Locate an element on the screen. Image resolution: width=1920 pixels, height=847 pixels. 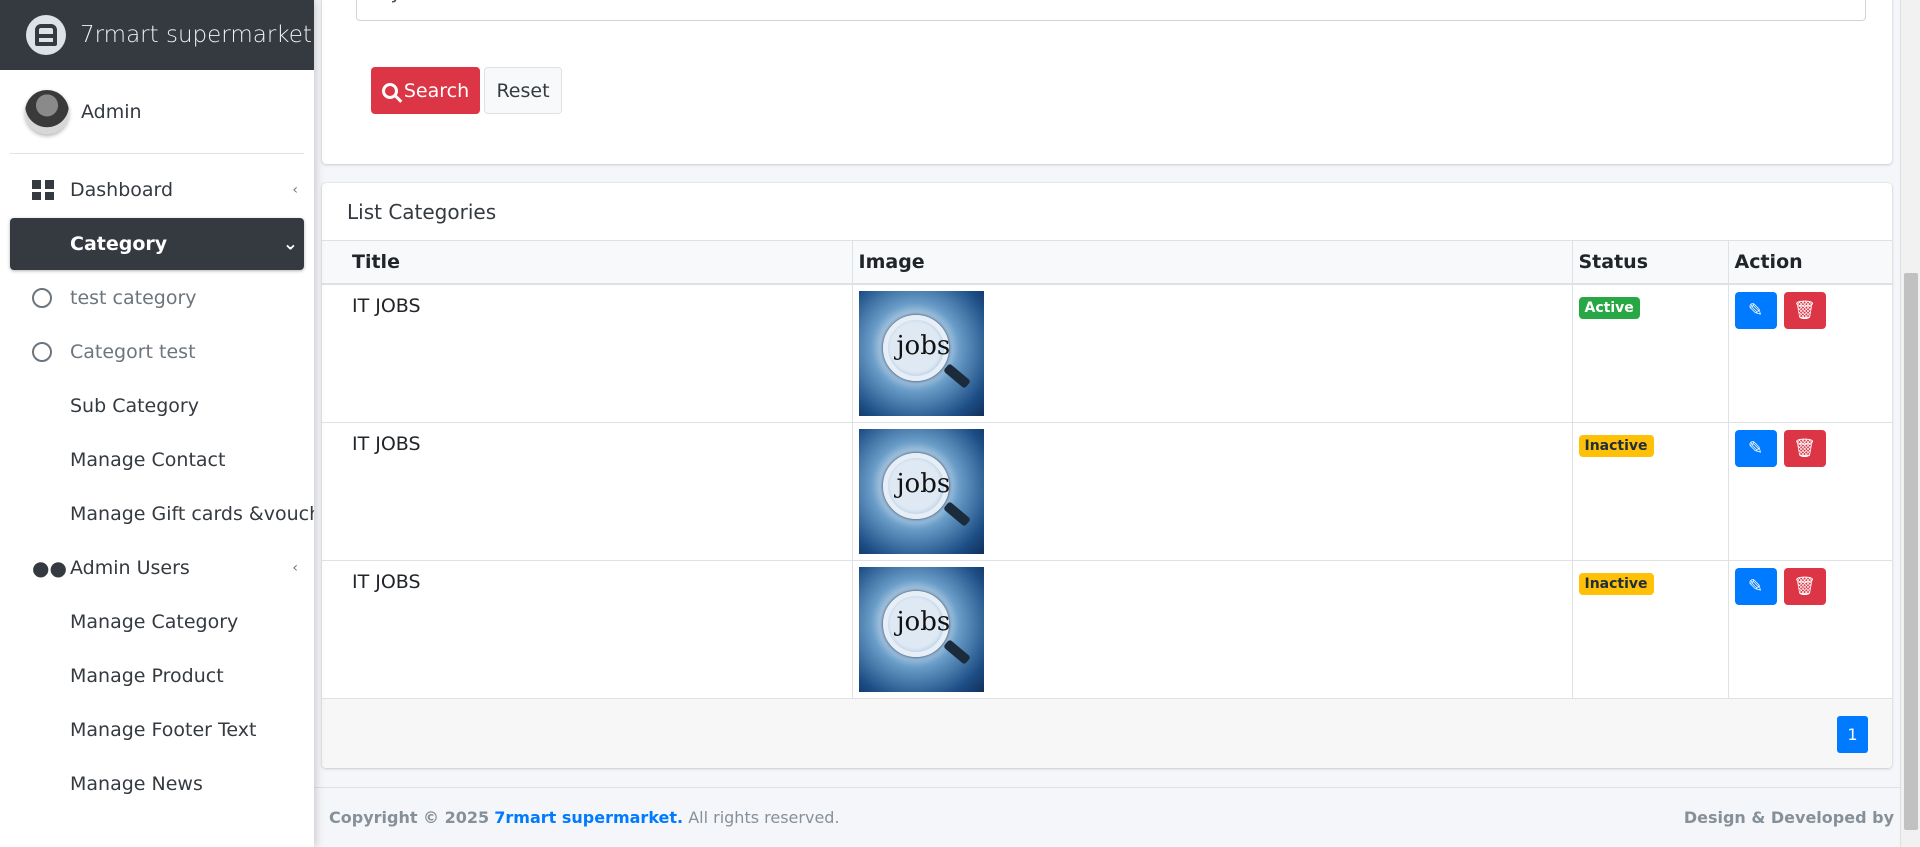
status-badge: Active is located at coordinates (1609, 308).